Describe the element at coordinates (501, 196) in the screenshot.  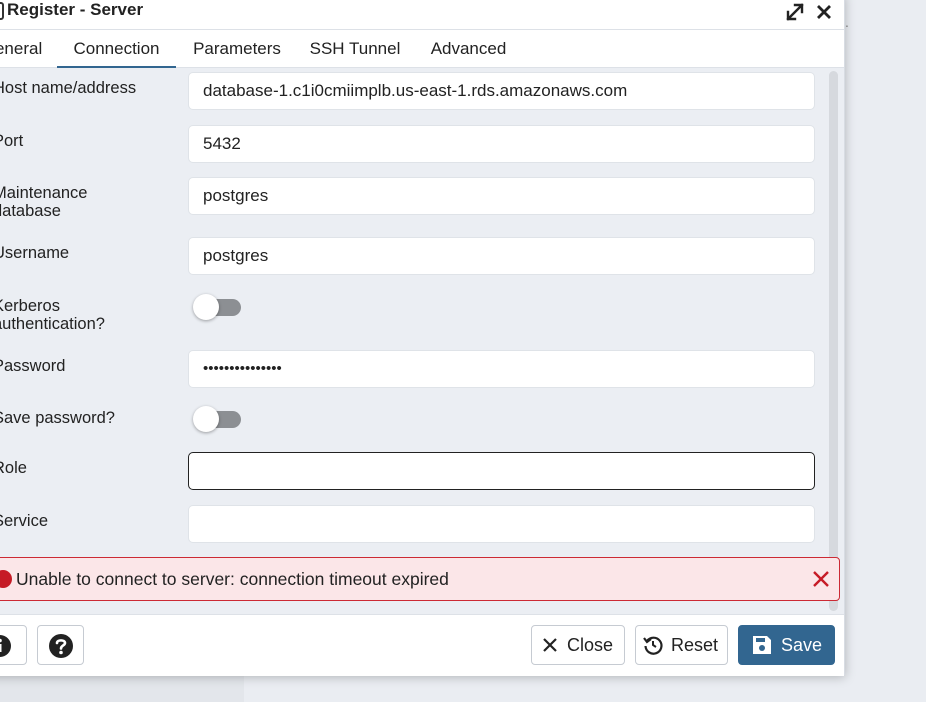
I see `maintenance-db-input: postgres` at that location.